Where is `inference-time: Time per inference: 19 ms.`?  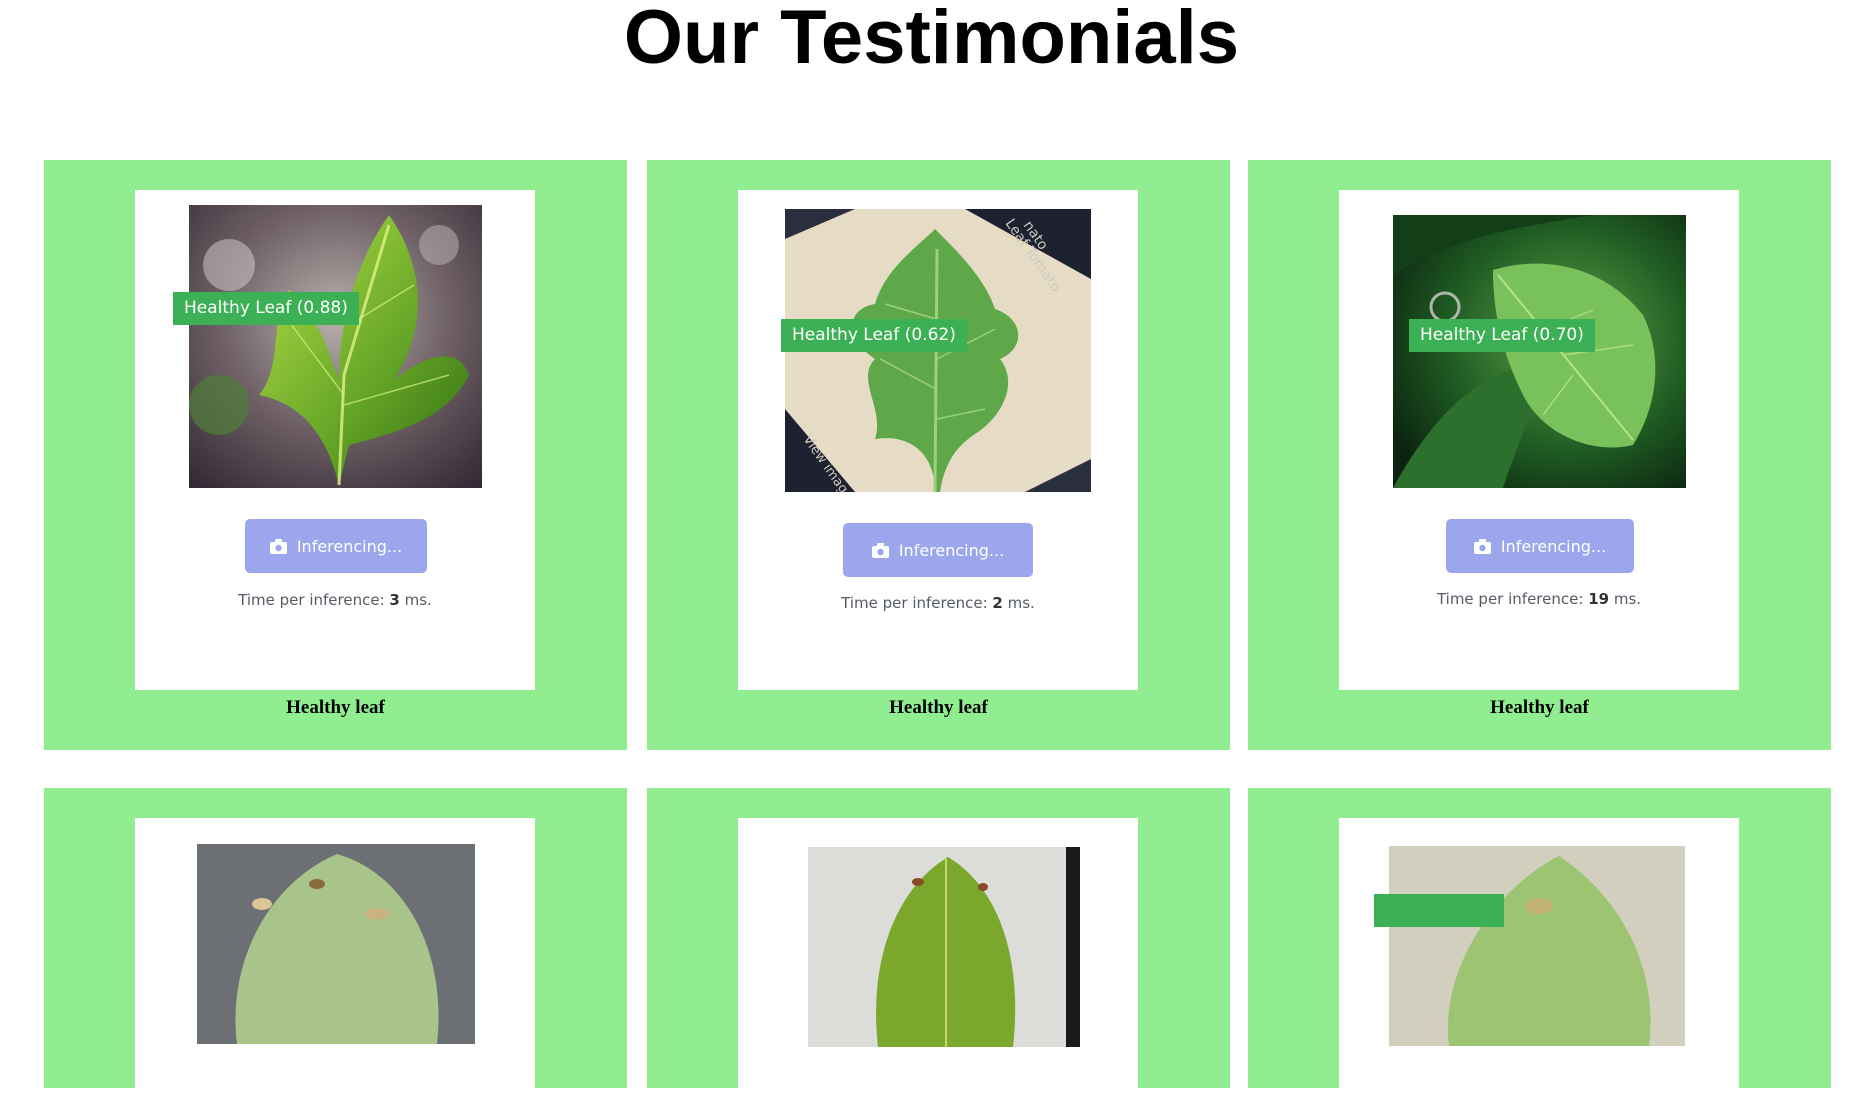
inference-time: Time per inference: 19 ms. is located at coordinates (1539, 599).